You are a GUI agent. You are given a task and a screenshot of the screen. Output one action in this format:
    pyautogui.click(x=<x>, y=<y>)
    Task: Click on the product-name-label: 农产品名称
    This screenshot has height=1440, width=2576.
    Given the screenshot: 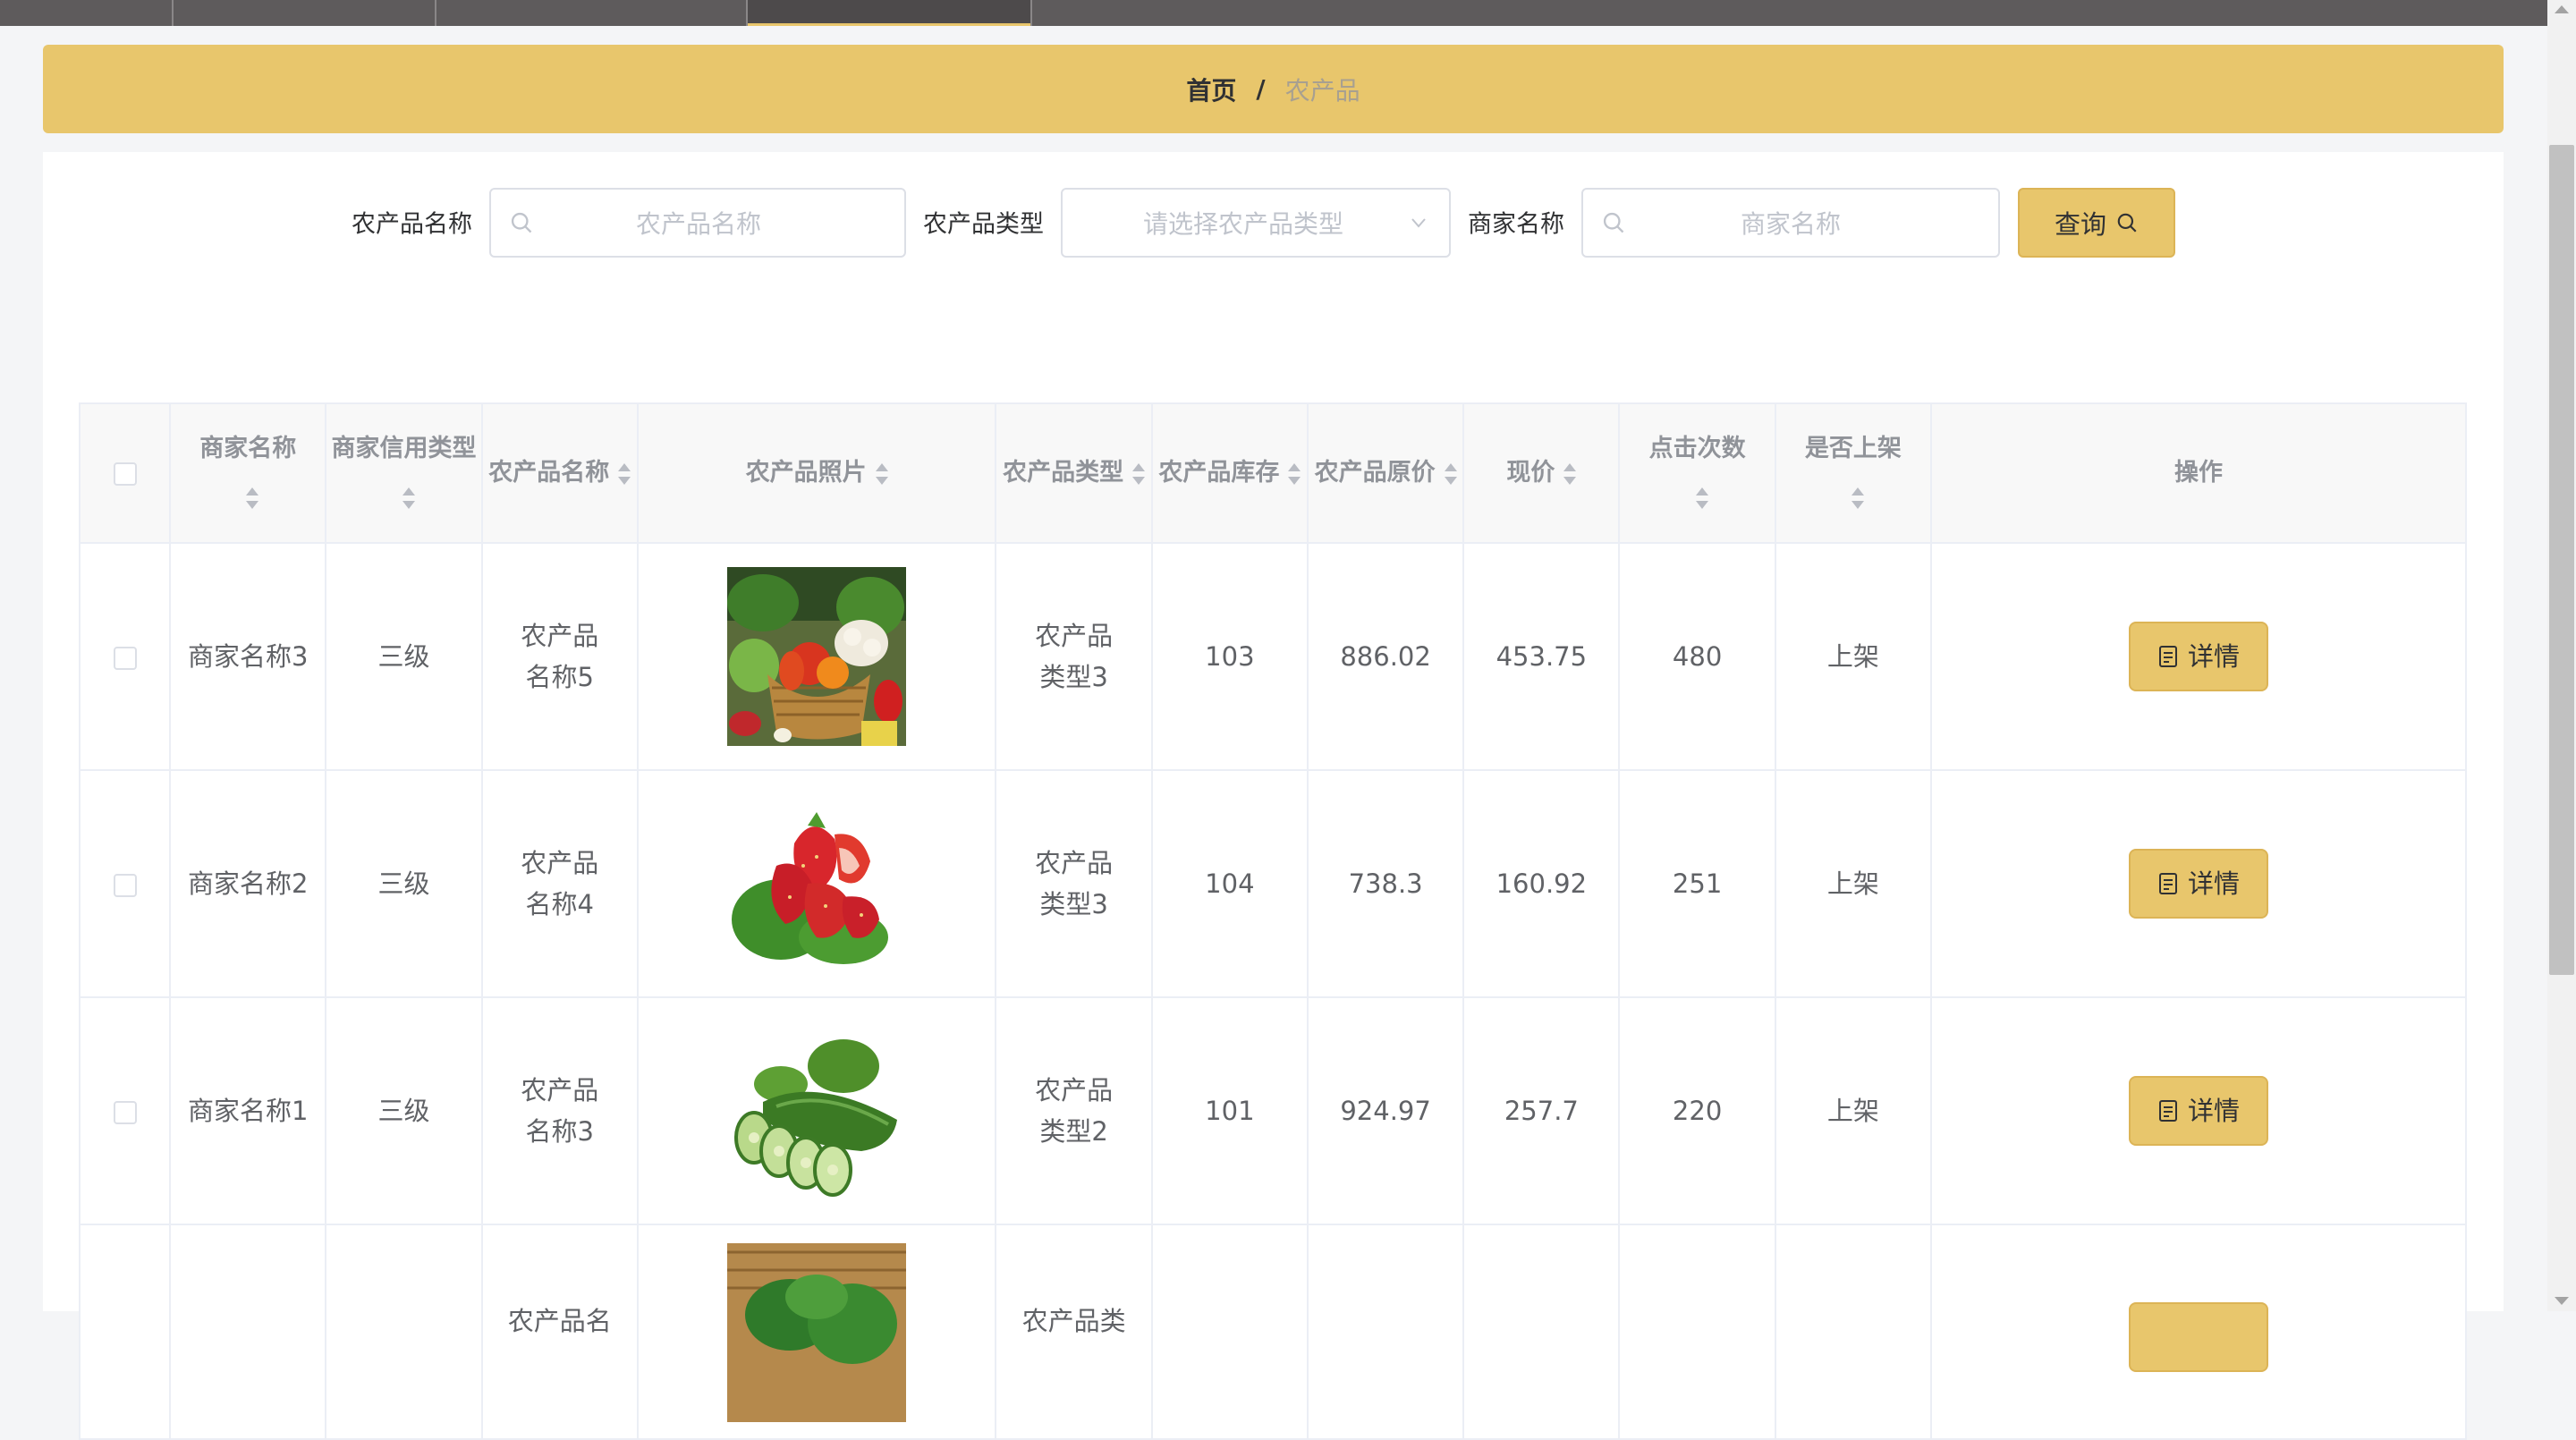 What is the action you would take?
    pyautogui.click(x=412, y=224)
    